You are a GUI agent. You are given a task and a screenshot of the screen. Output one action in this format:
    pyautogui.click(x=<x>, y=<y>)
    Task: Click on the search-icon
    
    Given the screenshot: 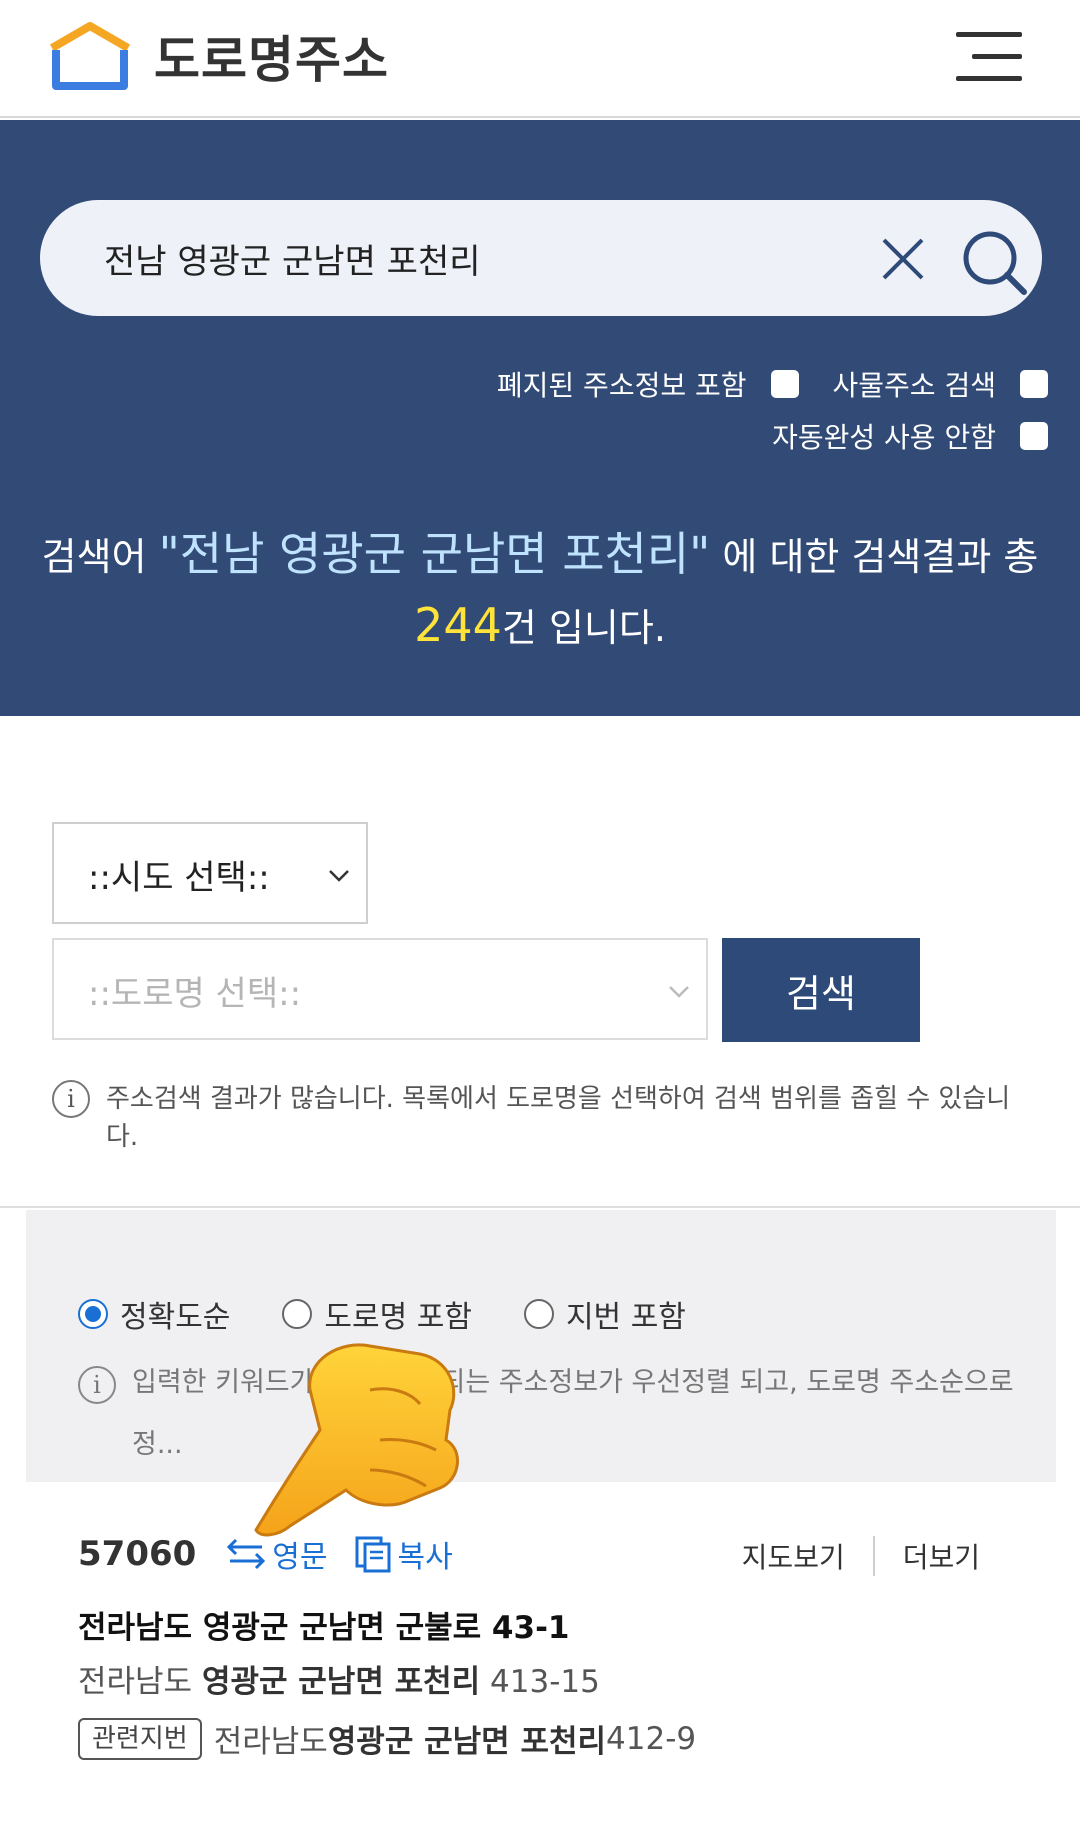 What is the action you would take?
    pyautogui.click(x=994, y=262)
    